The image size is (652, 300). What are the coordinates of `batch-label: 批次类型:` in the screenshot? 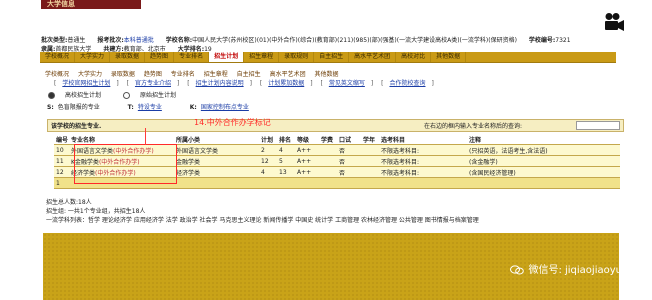 It's located at (54, 40).